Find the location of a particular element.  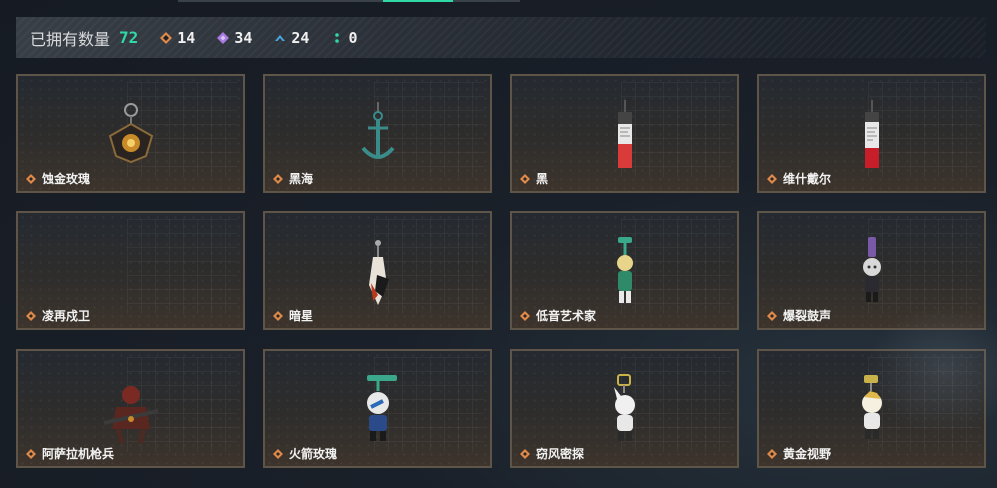

item-card: 阿萨拉机枪兵 is located at coordinates (130, 408).